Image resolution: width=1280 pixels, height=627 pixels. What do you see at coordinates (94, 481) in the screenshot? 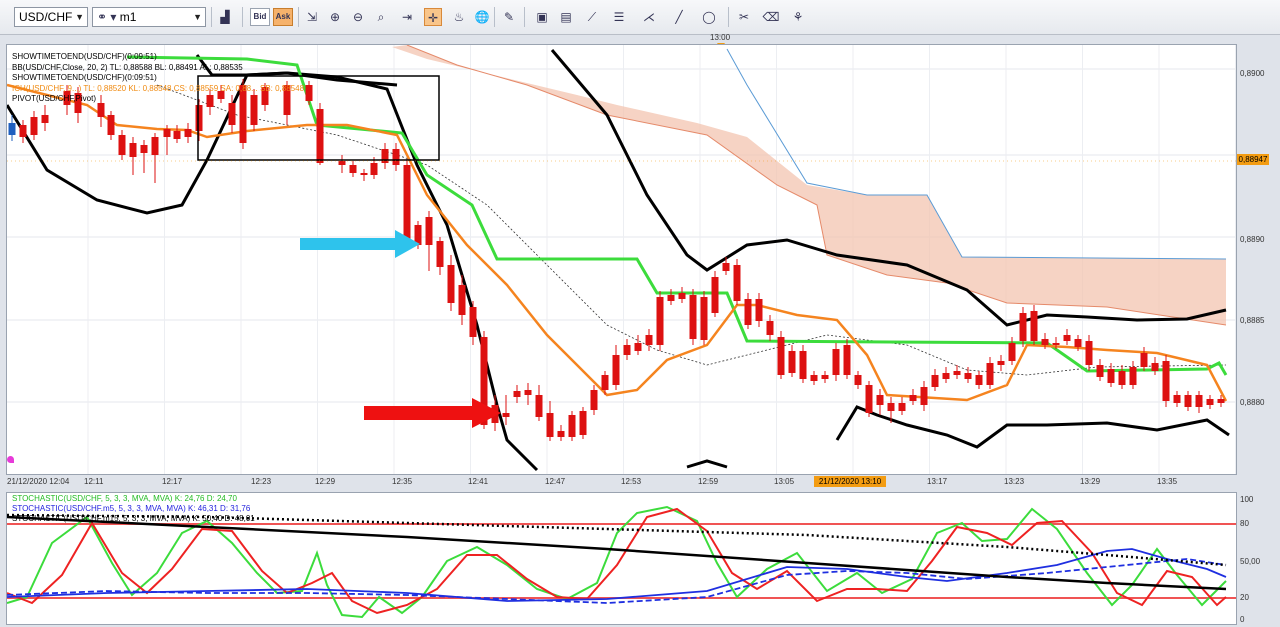
I see `time-axis-label: 12:11` at bounding box center [94, 481].